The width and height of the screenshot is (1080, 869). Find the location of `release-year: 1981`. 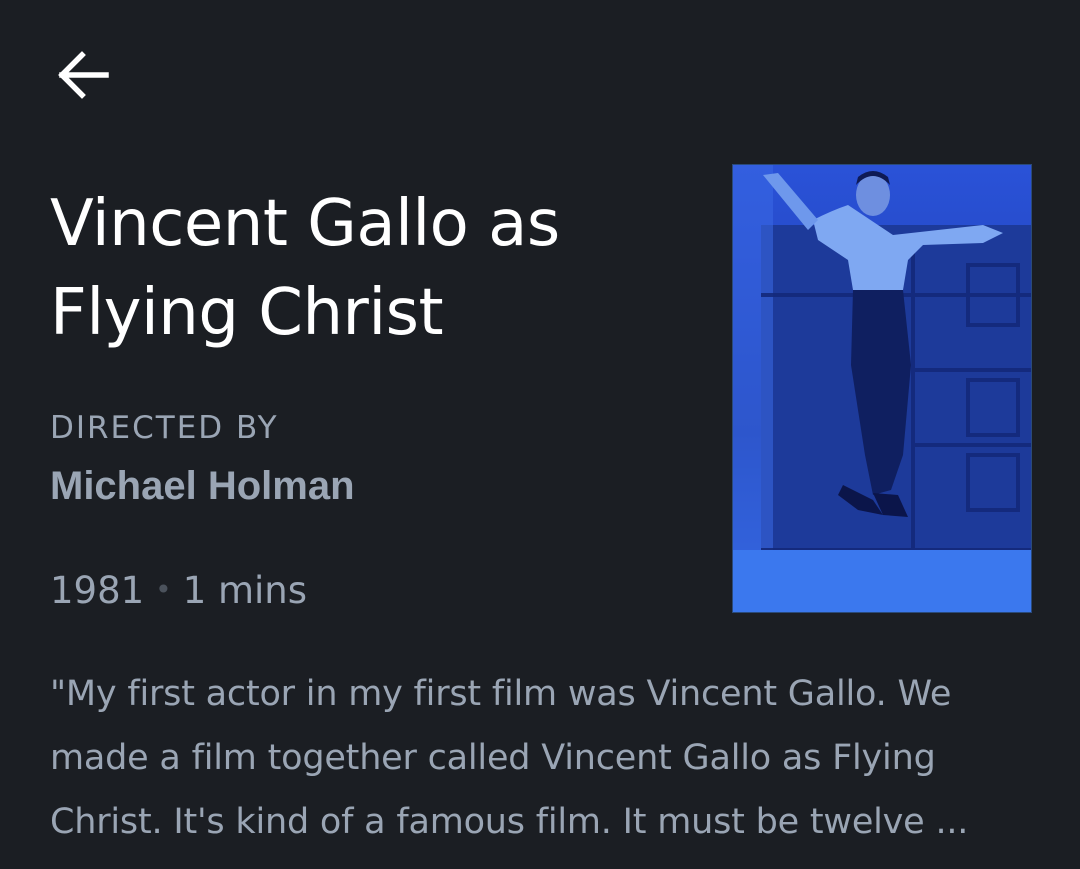

release-year: 1981 is located at coordinates (97, 590).